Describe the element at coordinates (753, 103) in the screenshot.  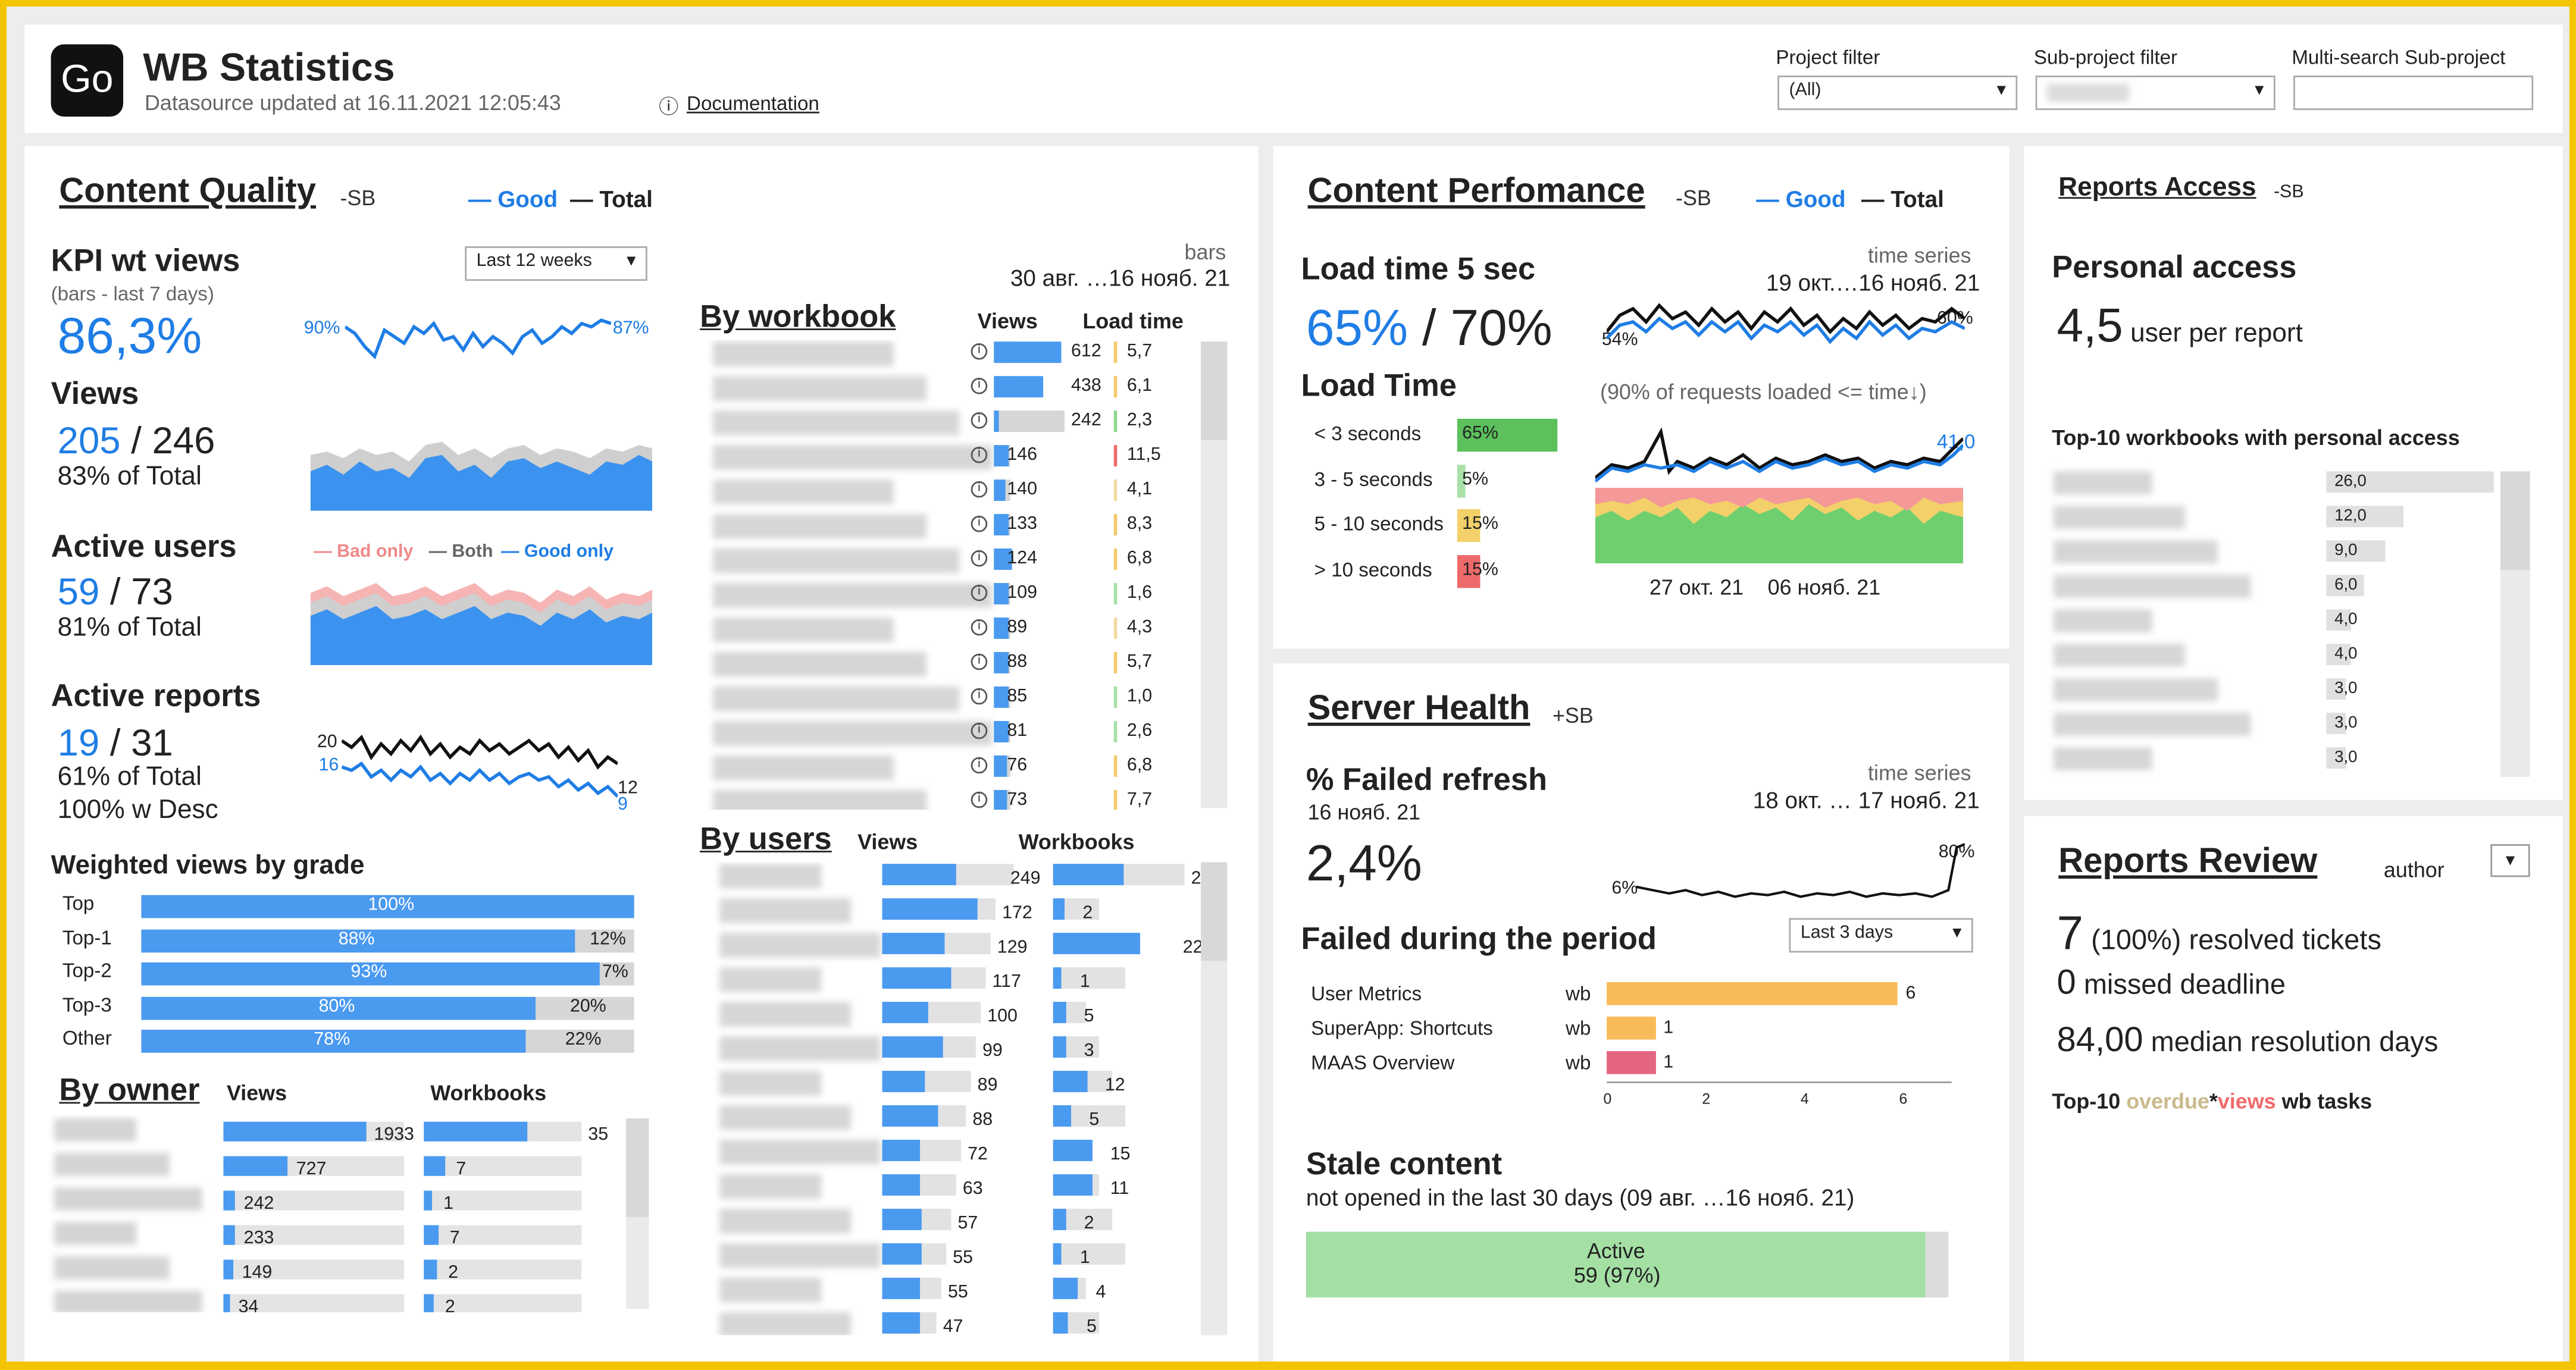
I see `documentation-link: Documentation` at that location.